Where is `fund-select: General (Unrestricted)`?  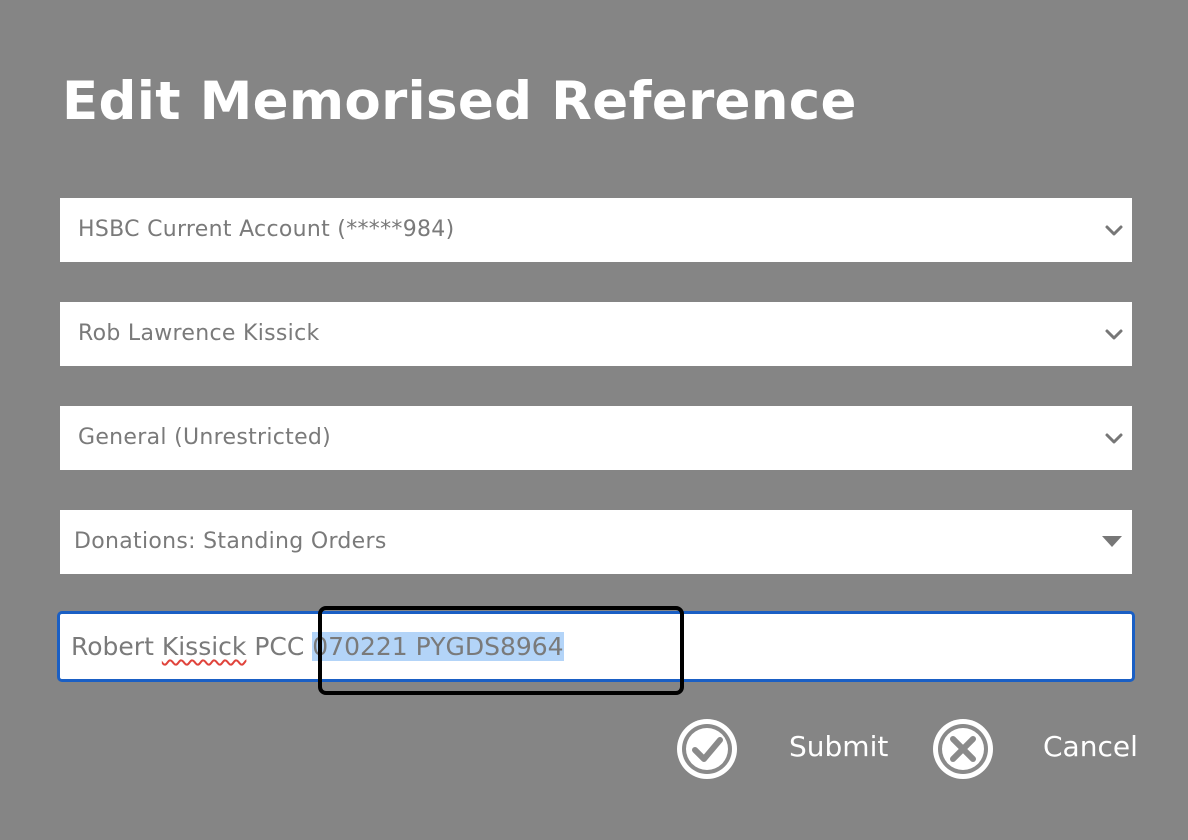
fund-select: General (Unrestricted) is located at coordinates (596, 438).